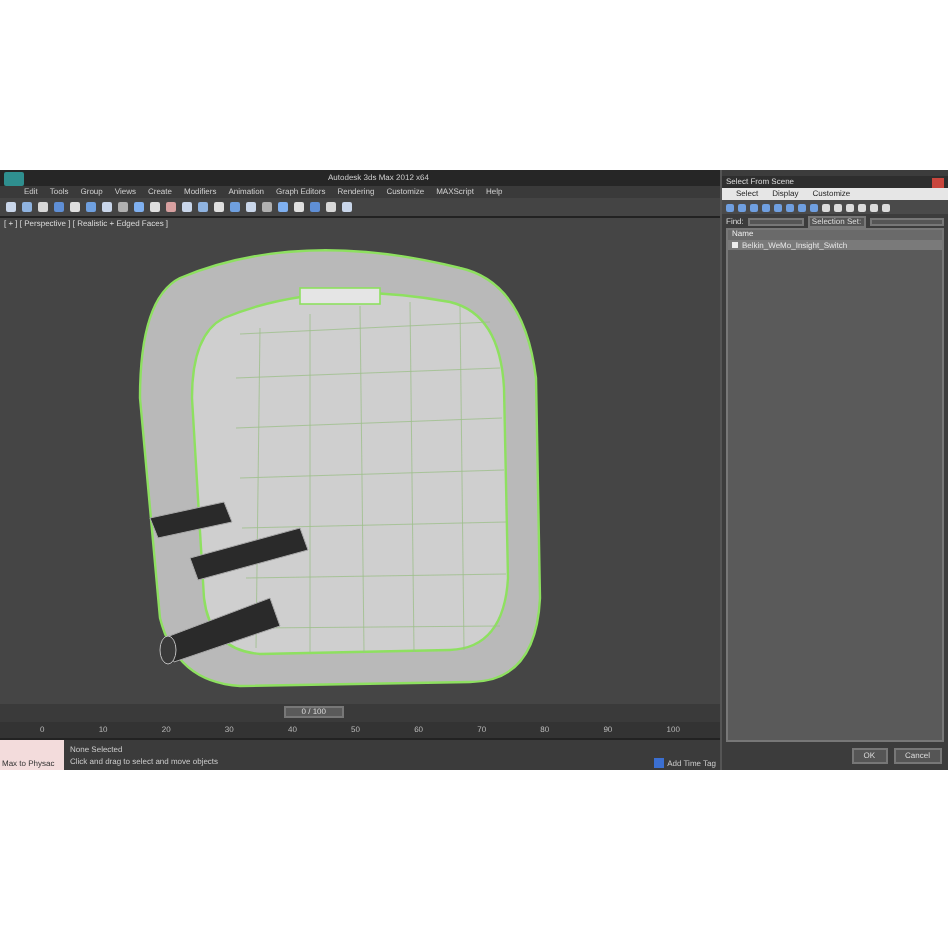 This screenshot has width=948, height=948. I want to click on selection-set-field, so click(906, 221).